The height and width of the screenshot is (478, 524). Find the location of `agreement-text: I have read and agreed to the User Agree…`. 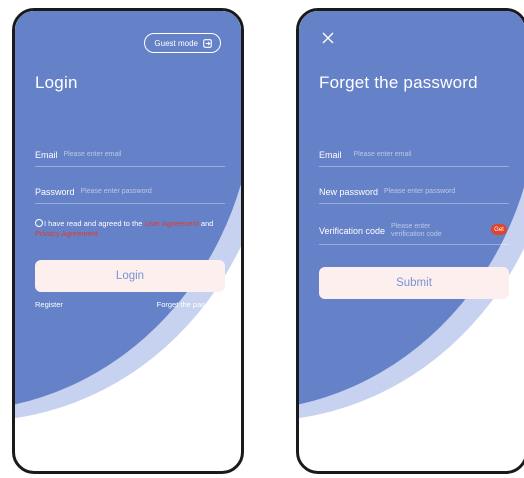

agreement-text: I have read and agreed to the User Agree… is located at coordinates (126, 229).